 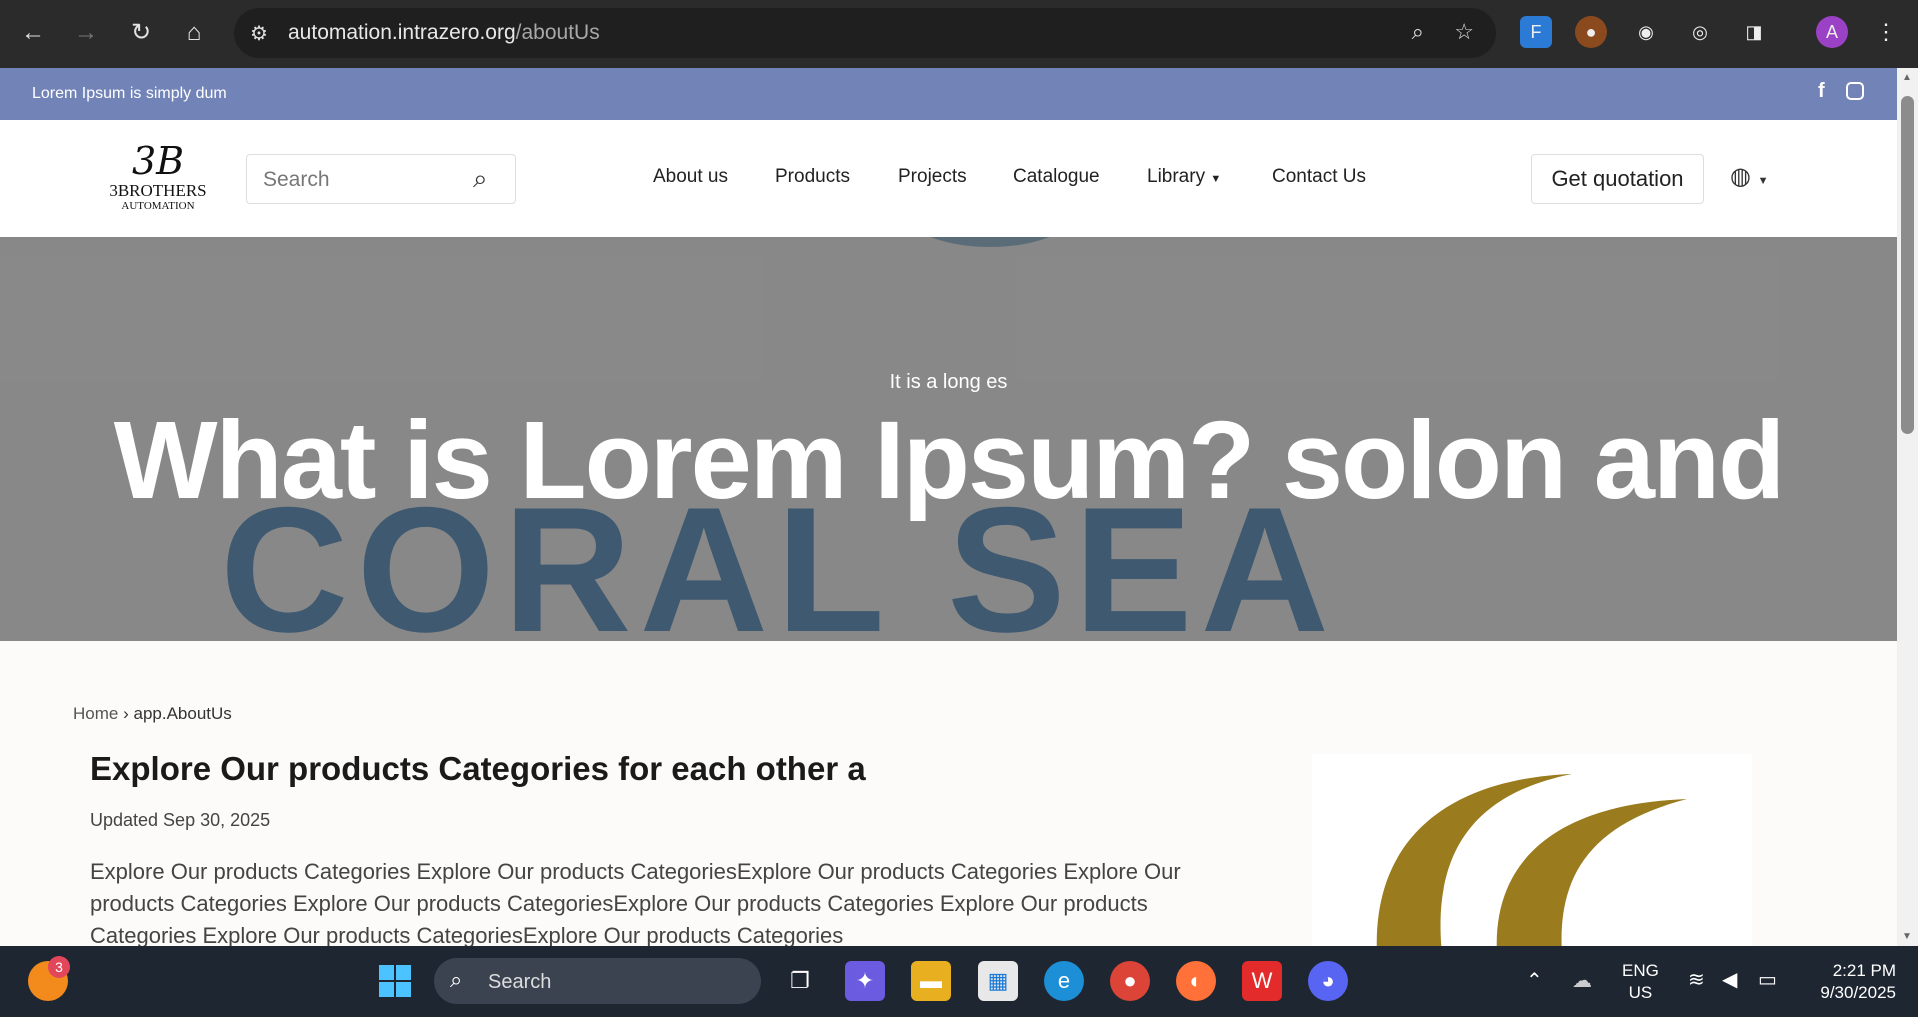 I want to click on page-scrollbar: ▲ ▼, so click(x=1907, y=507).